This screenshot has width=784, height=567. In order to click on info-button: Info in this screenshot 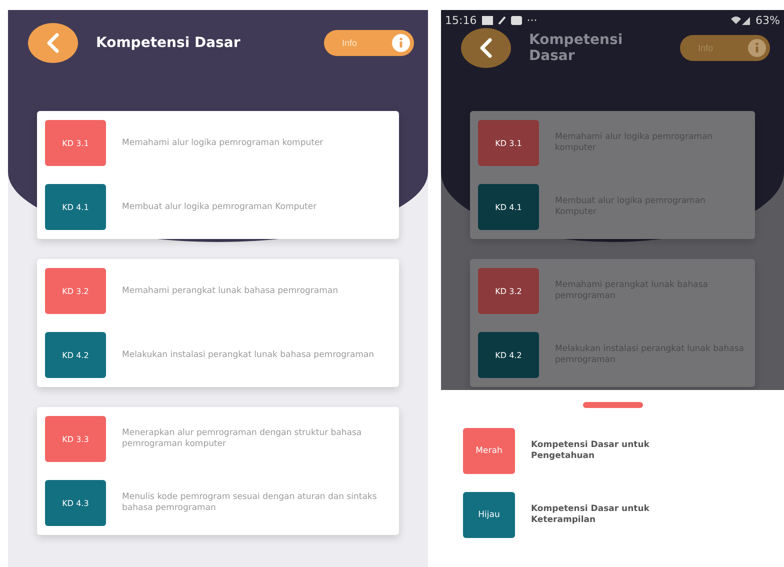, I will do `click(369, 43)`.